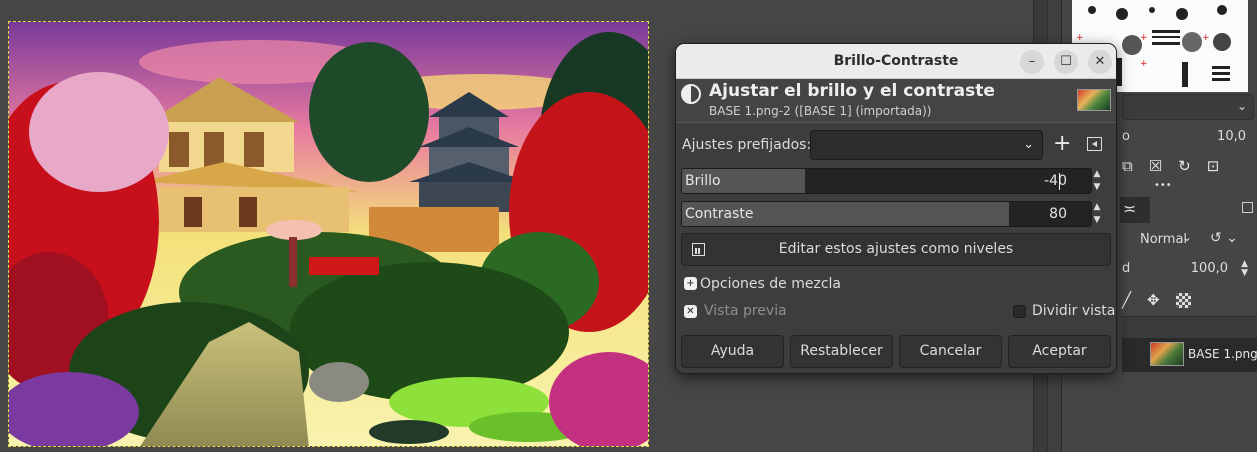  I want to click on opacity-spin: ▲ ▼, so click(1244, 269).